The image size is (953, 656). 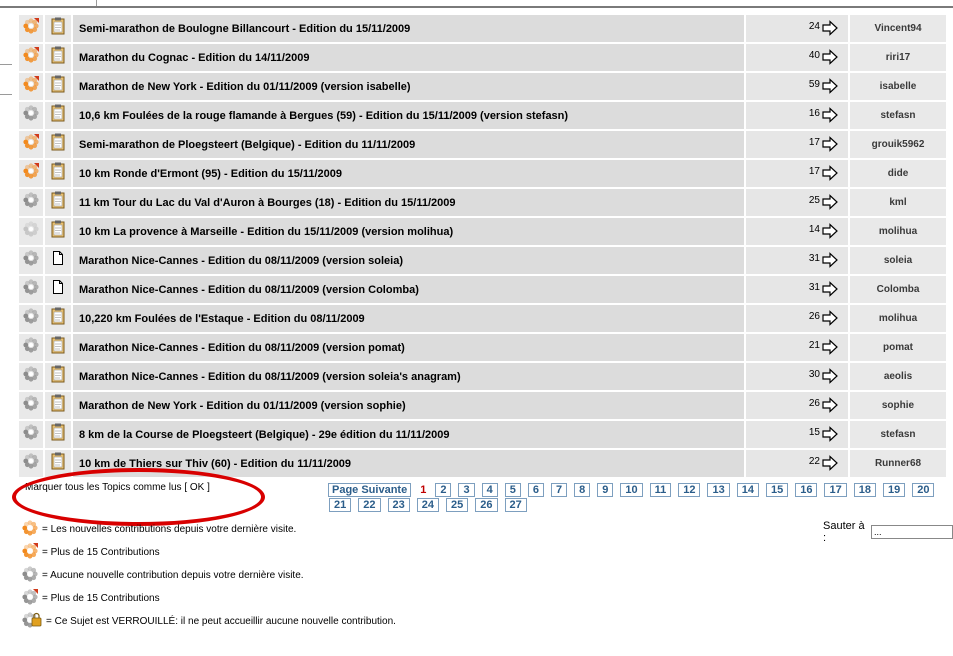 What do you see at coordinates (660, 490) in the screenshot?
I see `page-link: 11` at bounding box center [660, 490].